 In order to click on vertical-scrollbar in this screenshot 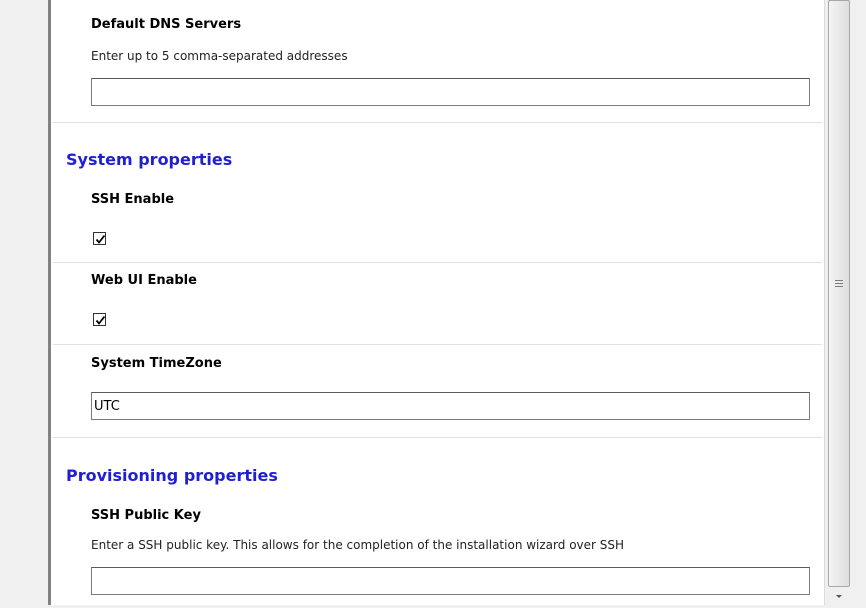, I will do `click(838, 302)`.